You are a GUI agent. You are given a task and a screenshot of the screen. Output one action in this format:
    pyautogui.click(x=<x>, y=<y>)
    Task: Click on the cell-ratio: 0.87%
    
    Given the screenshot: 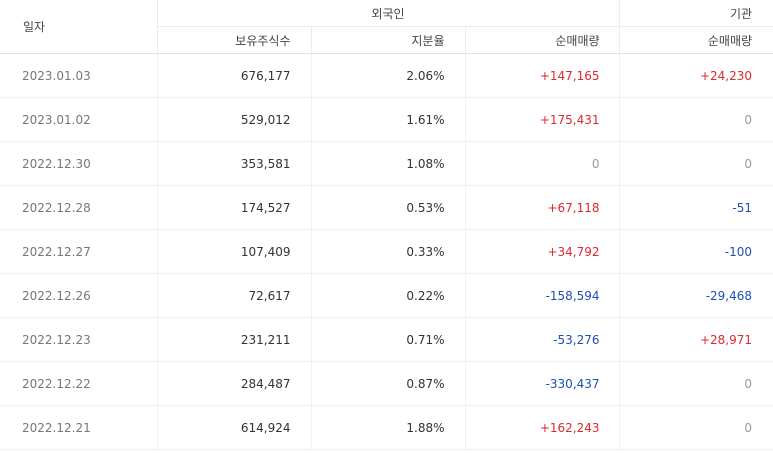 What is the action you would take?
    pyautogui.click(x=387, y=383)
    